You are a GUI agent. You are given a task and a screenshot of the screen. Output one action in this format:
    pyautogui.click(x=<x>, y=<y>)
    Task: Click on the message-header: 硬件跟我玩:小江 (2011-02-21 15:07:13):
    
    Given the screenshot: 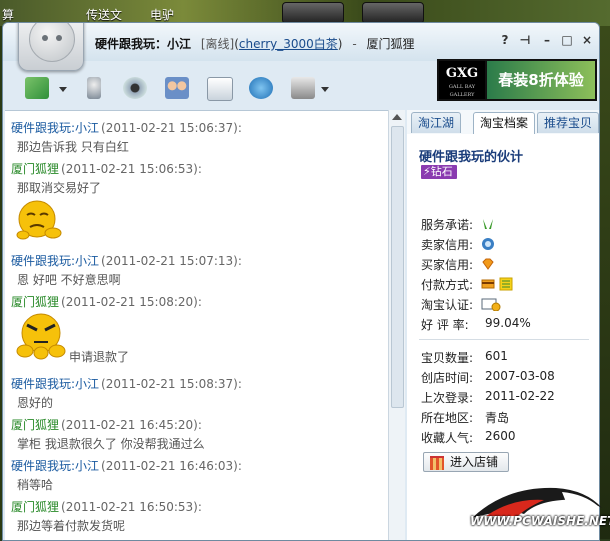 What is the action you would take?
    pyautogui.click(x=126, y=260)
    